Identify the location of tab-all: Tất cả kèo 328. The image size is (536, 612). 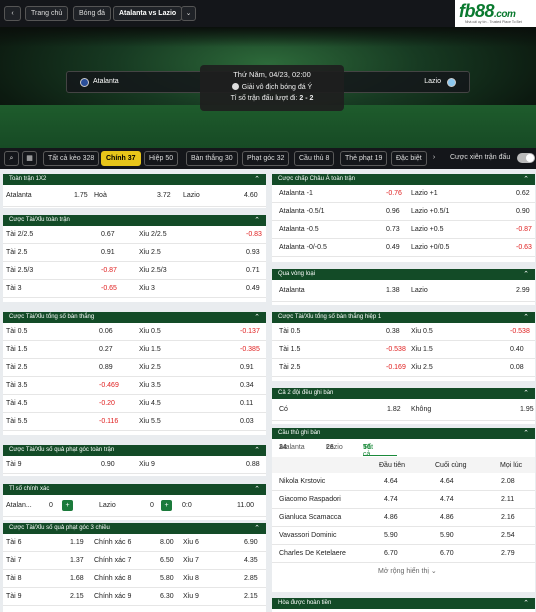
(71, 158).